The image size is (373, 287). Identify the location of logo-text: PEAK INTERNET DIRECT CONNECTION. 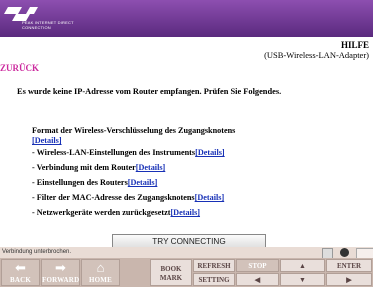
(48, 25).